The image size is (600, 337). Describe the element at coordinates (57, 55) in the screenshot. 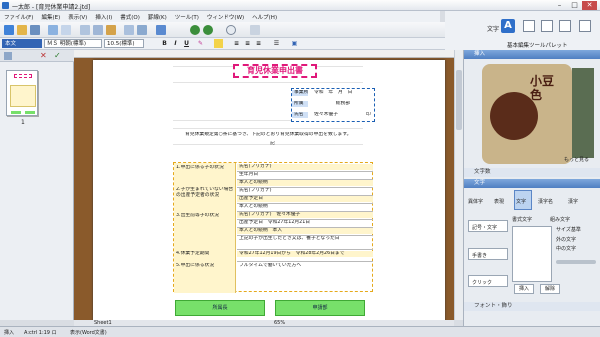

I see `check-icon: ✓` at that location.